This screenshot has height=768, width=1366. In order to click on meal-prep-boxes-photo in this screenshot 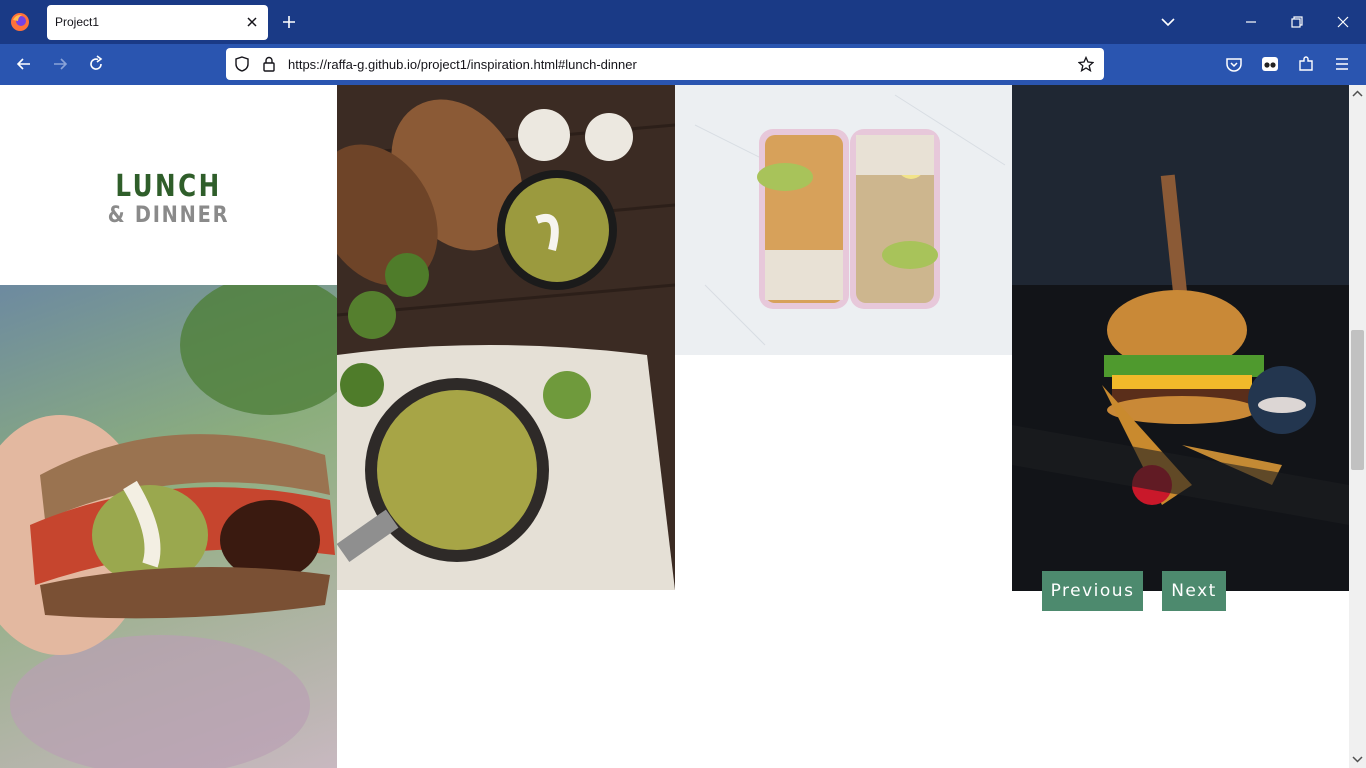, I will do `click(843, 220)`.